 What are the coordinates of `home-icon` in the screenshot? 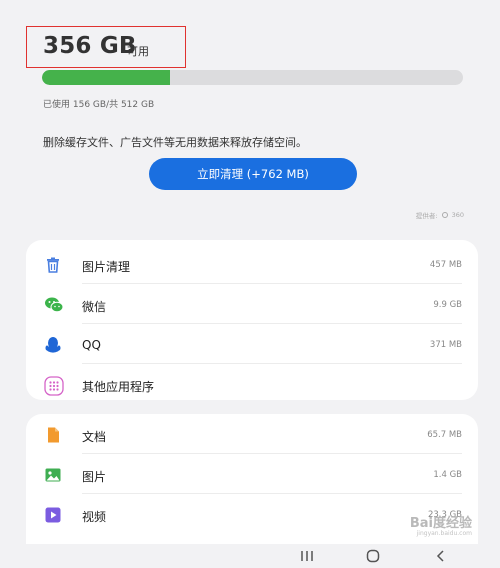 It's located at (373, 556).